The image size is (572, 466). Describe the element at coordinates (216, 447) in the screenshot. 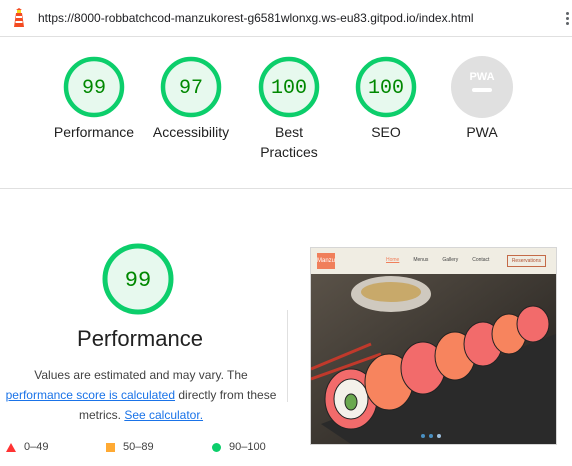

I see `circle-green-icon` at that location.